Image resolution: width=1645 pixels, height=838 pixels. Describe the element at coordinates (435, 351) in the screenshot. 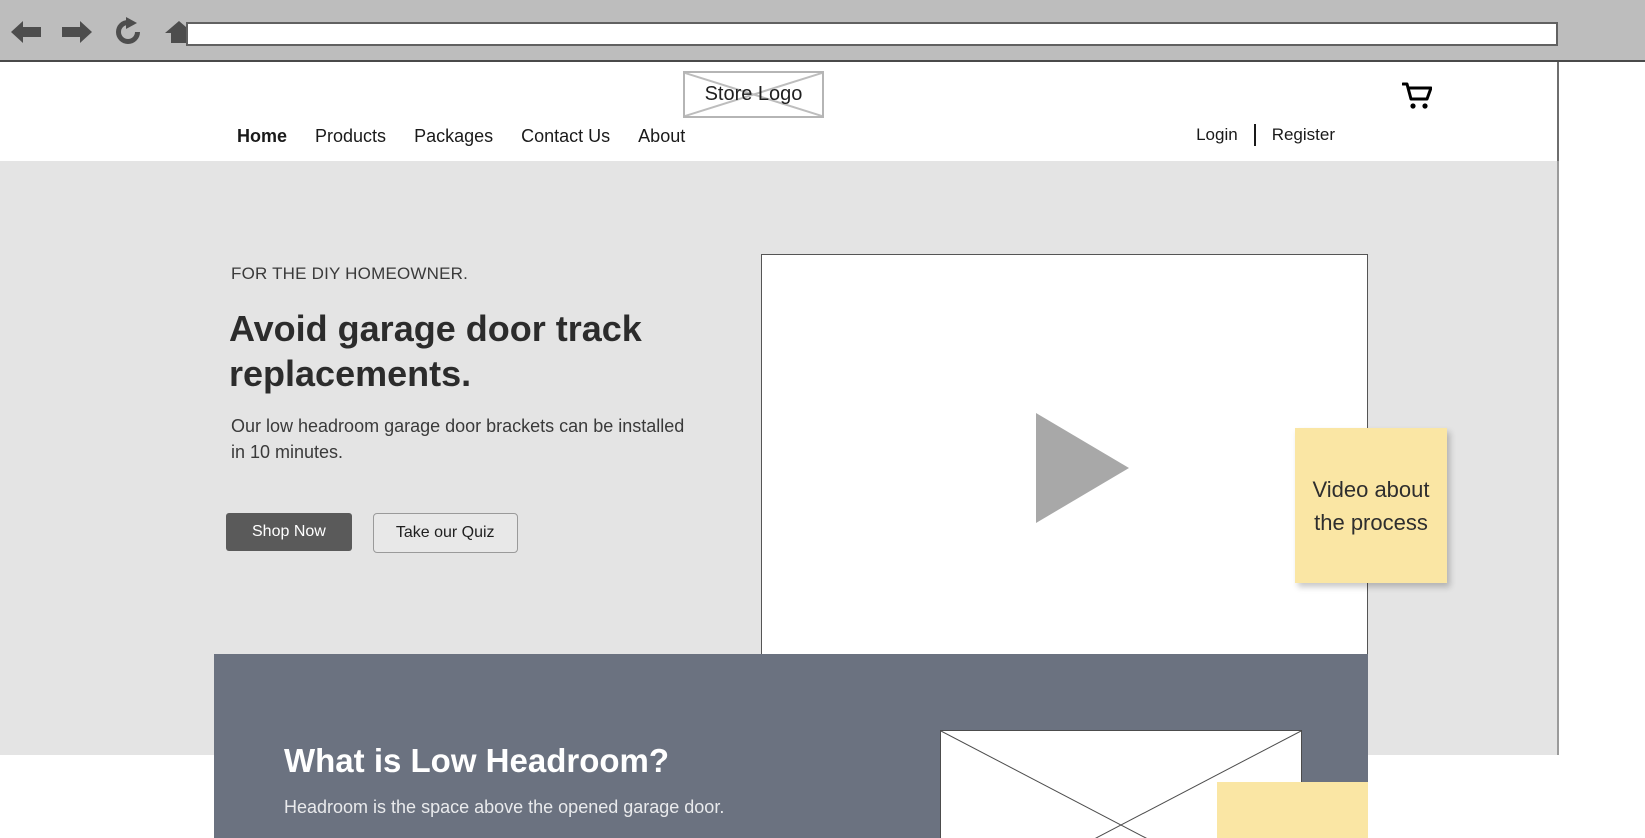

I see `hero-title: Avoid garage door track replacements.` at that location.